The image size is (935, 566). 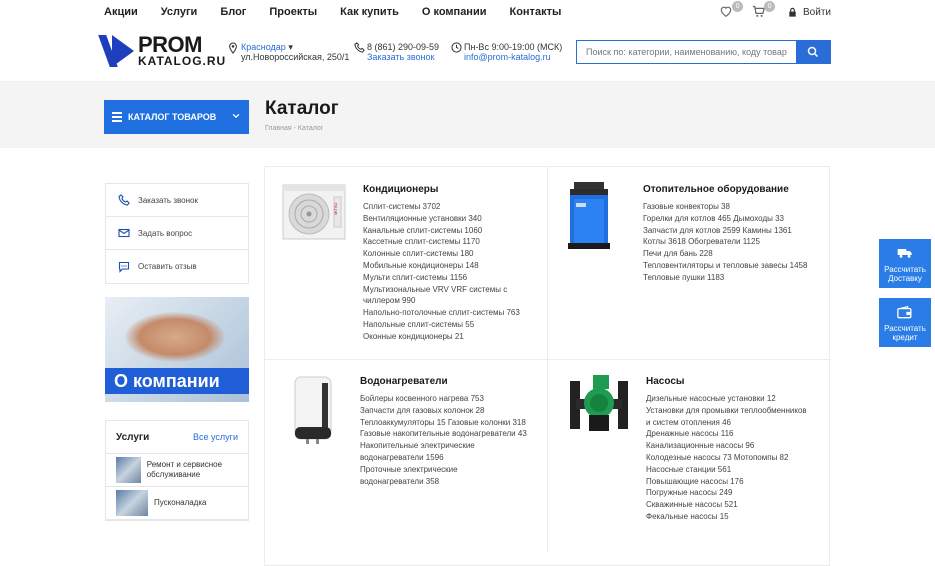 I want to click on subcategory-link: Запчасти для котлов 2599 Камины 1361, so click(x=725, y=231).